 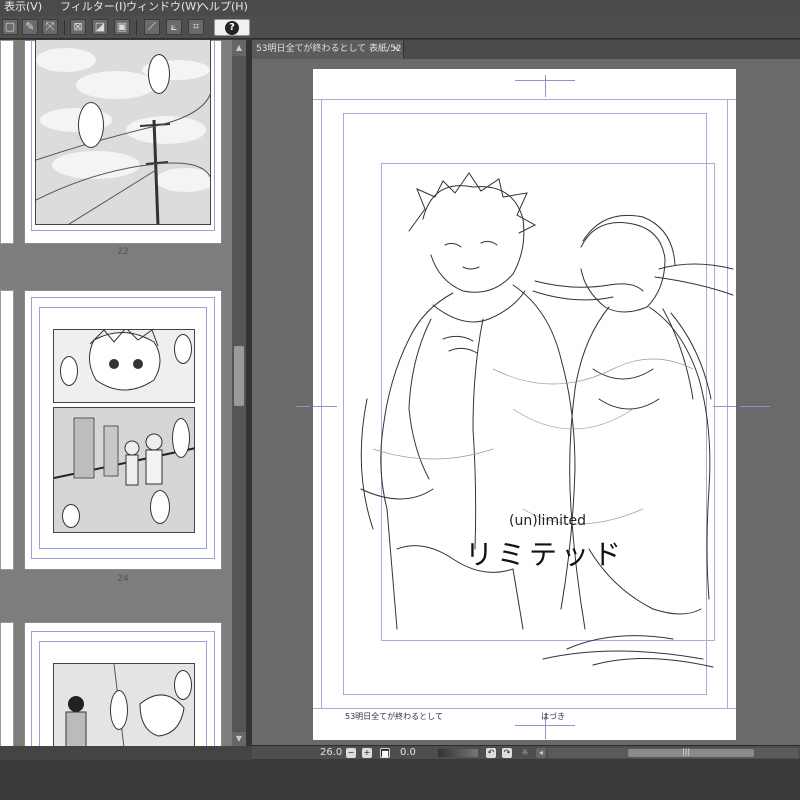 What do you see at coordinates (78, 27) in the screenshot?
I see `clear-selection-icon: ⊠` at bounding box center [78, 27].